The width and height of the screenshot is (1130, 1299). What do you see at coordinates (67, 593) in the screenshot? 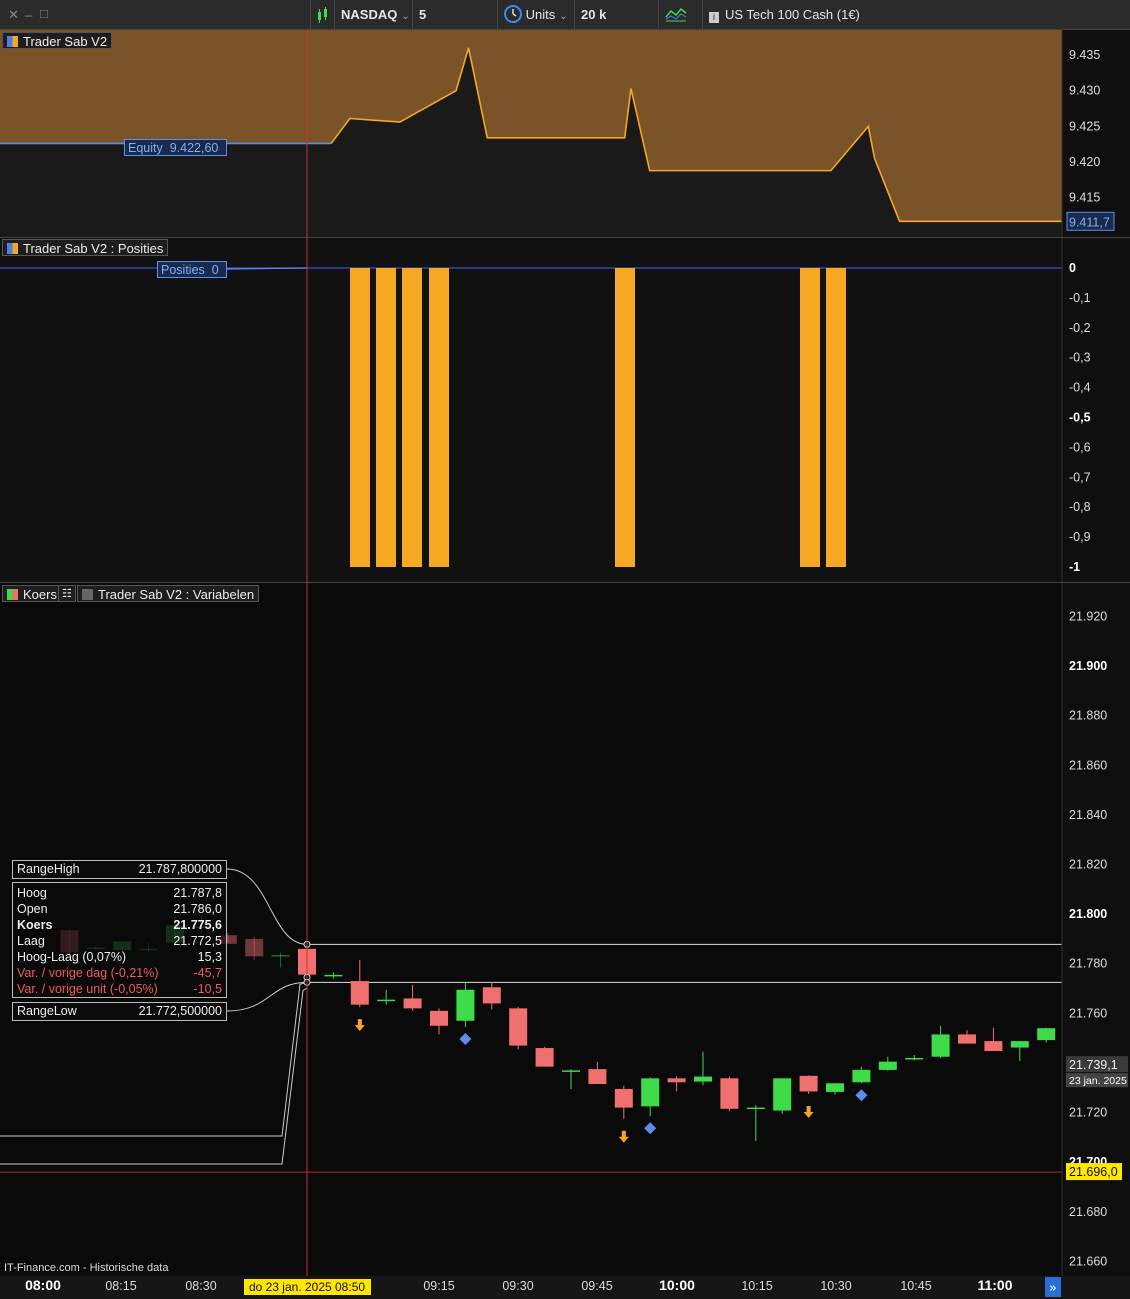
I see `list-button: ☷` at bounding box center [67, 593].